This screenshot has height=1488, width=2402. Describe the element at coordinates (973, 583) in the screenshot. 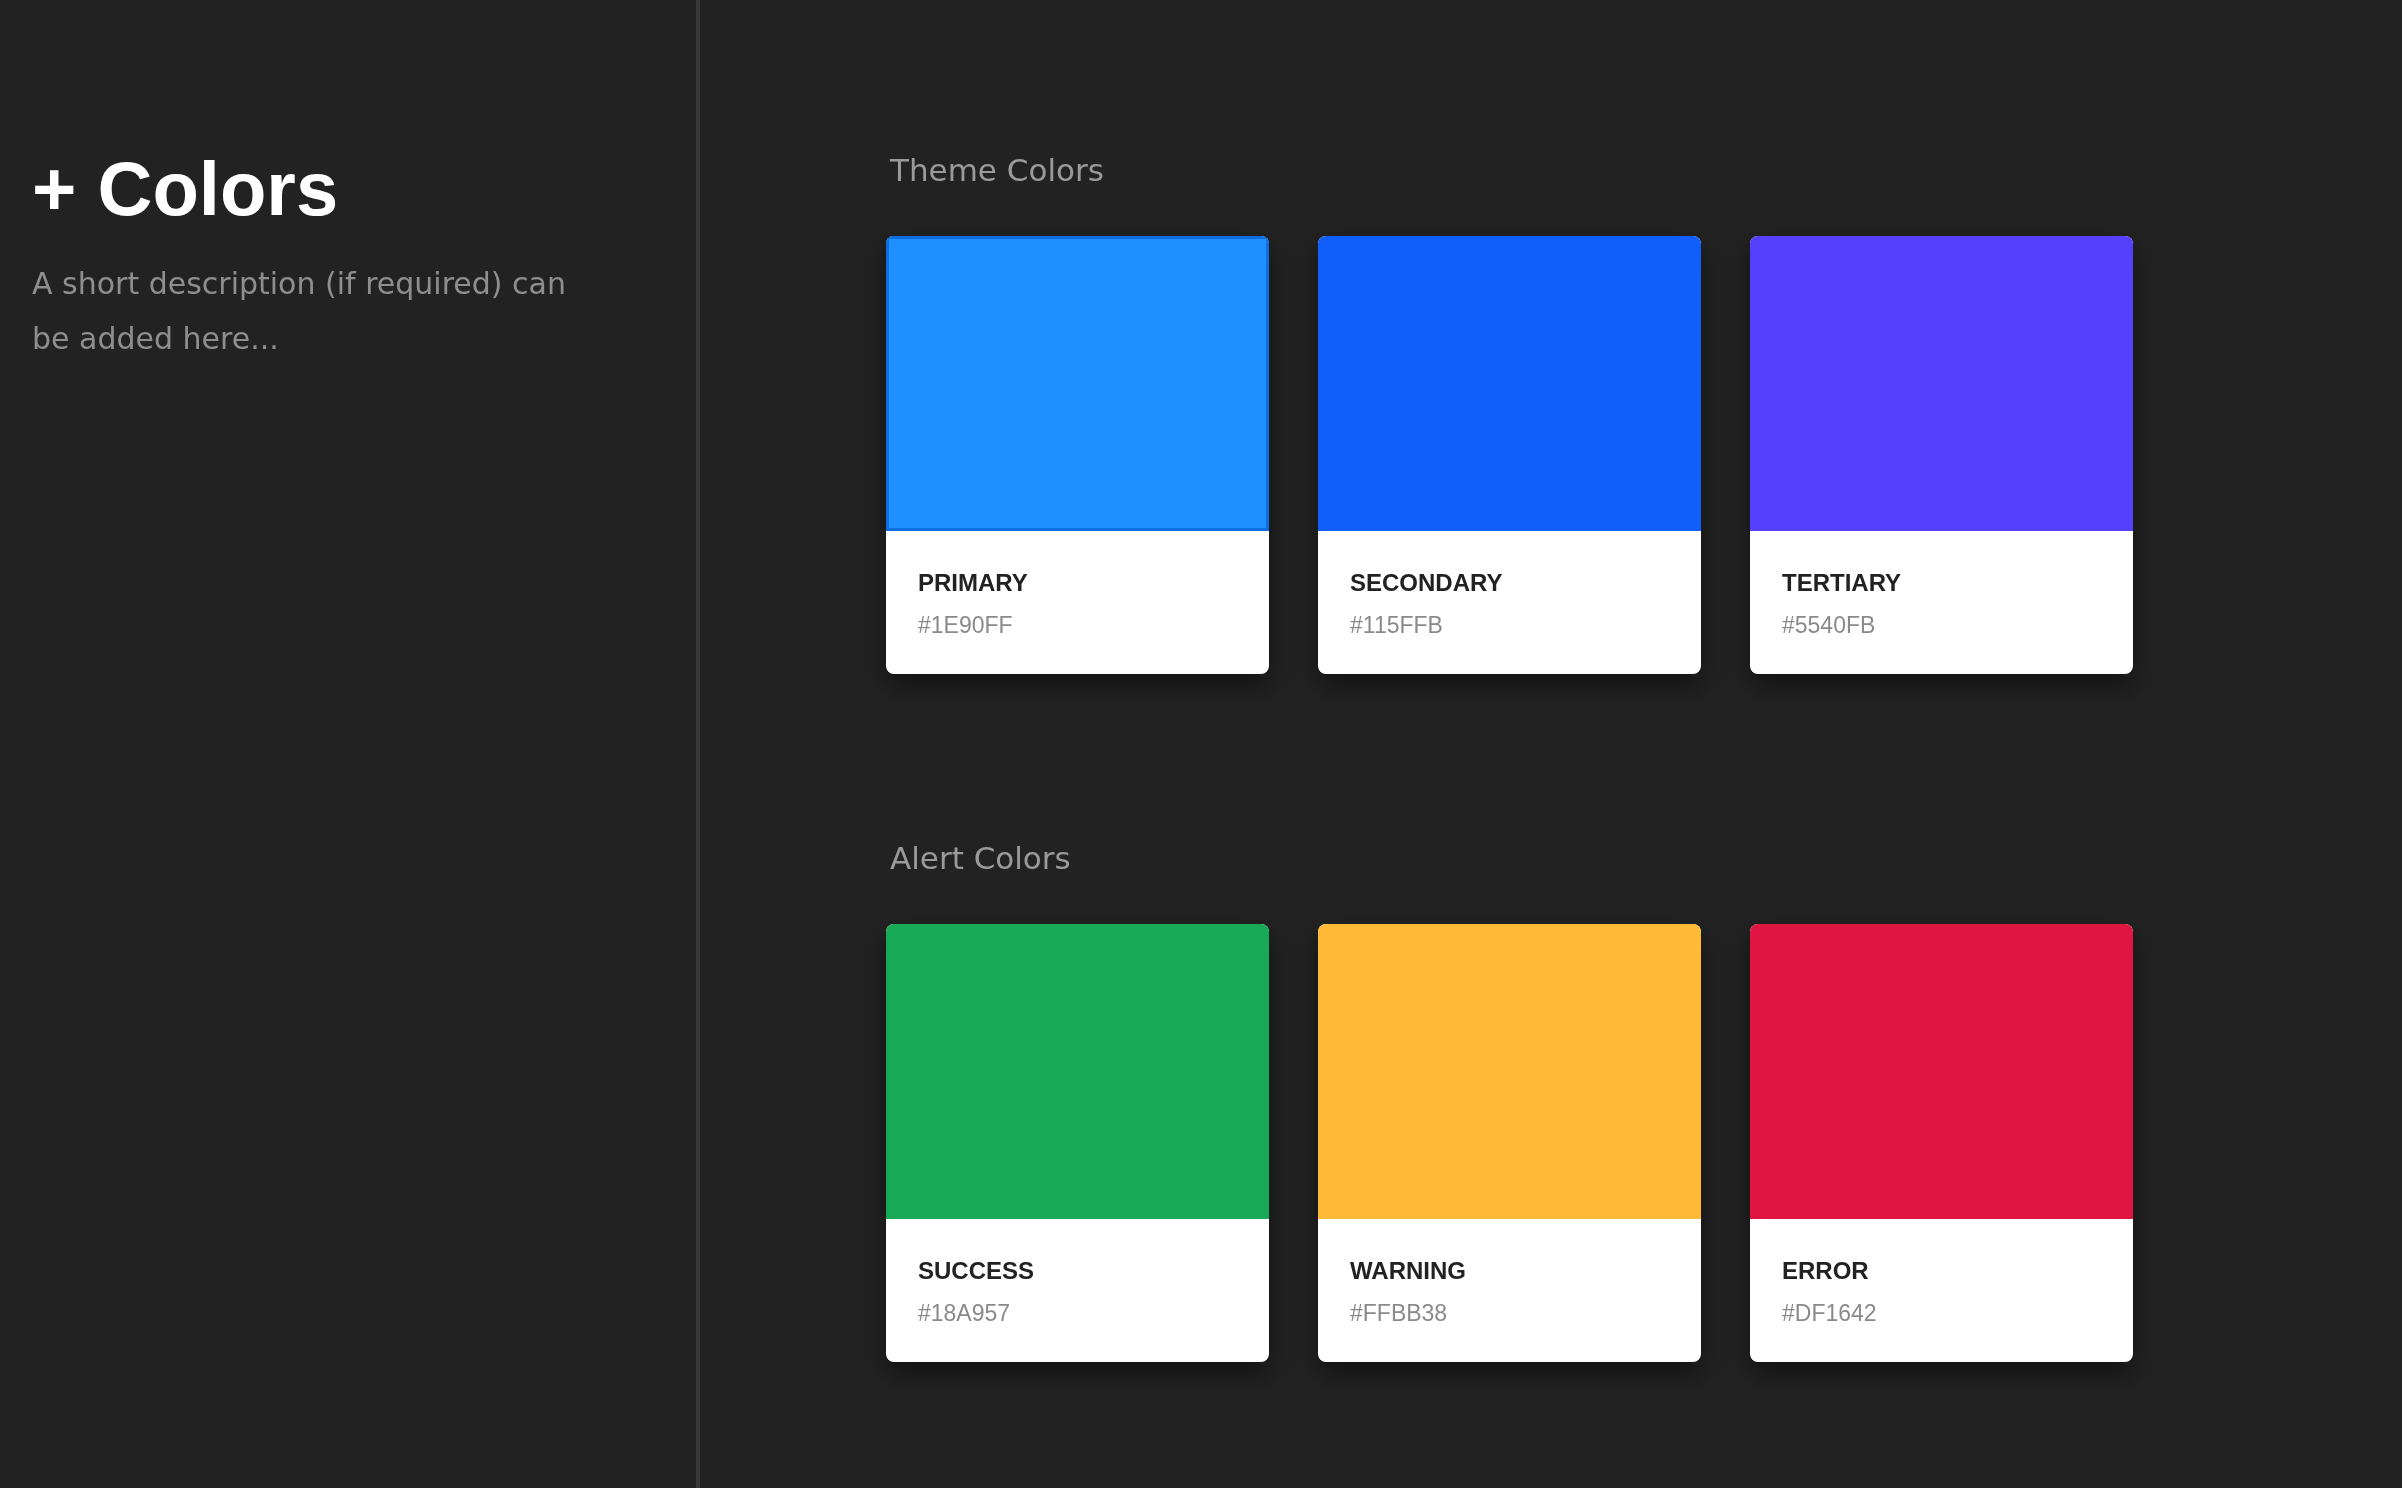

I see `color-name: PRIMARY` at that location.